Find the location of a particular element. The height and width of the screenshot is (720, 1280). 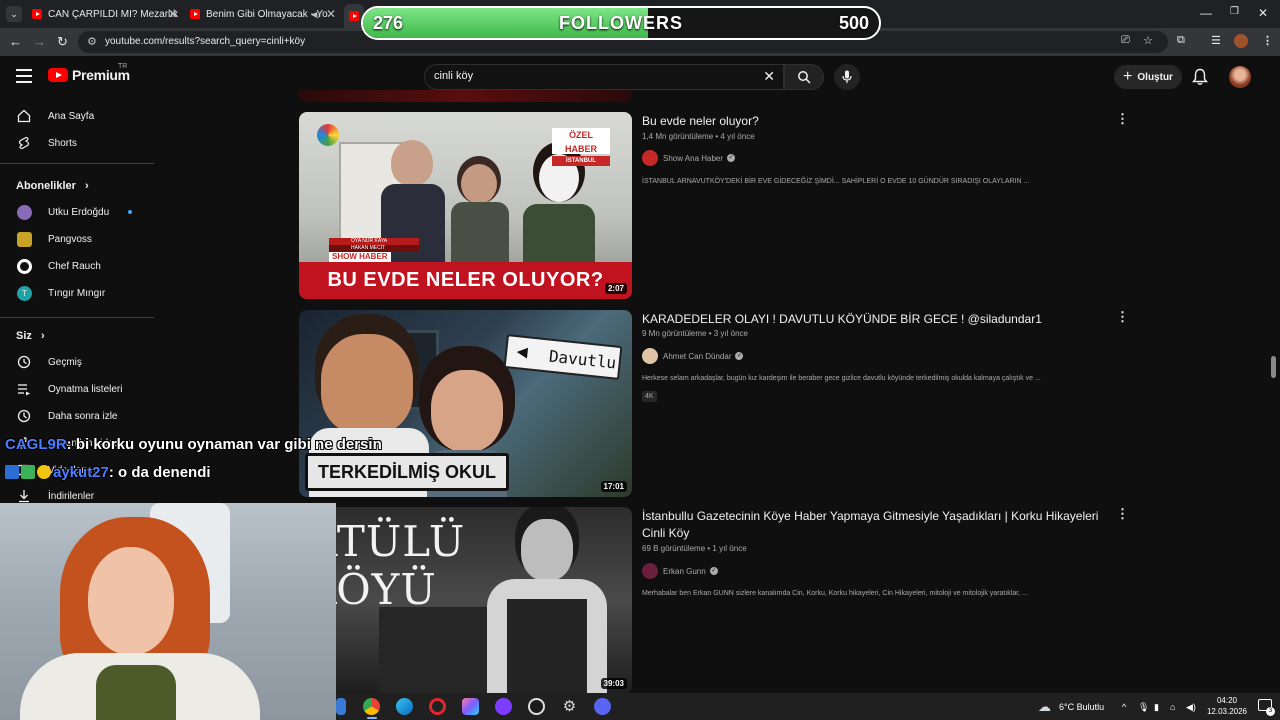

device-tray-icon: ▮ is located at coordinates (1156, 707).